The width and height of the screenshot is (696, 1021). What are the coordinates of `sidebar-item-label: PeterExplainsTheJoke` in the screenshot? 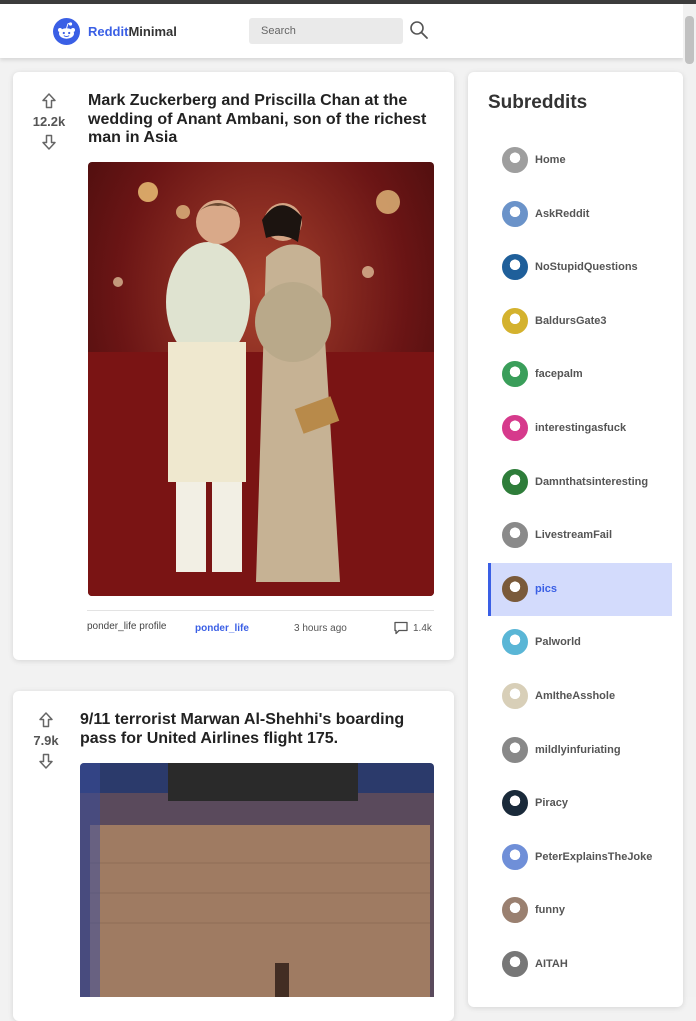 It's located at (594, 856).